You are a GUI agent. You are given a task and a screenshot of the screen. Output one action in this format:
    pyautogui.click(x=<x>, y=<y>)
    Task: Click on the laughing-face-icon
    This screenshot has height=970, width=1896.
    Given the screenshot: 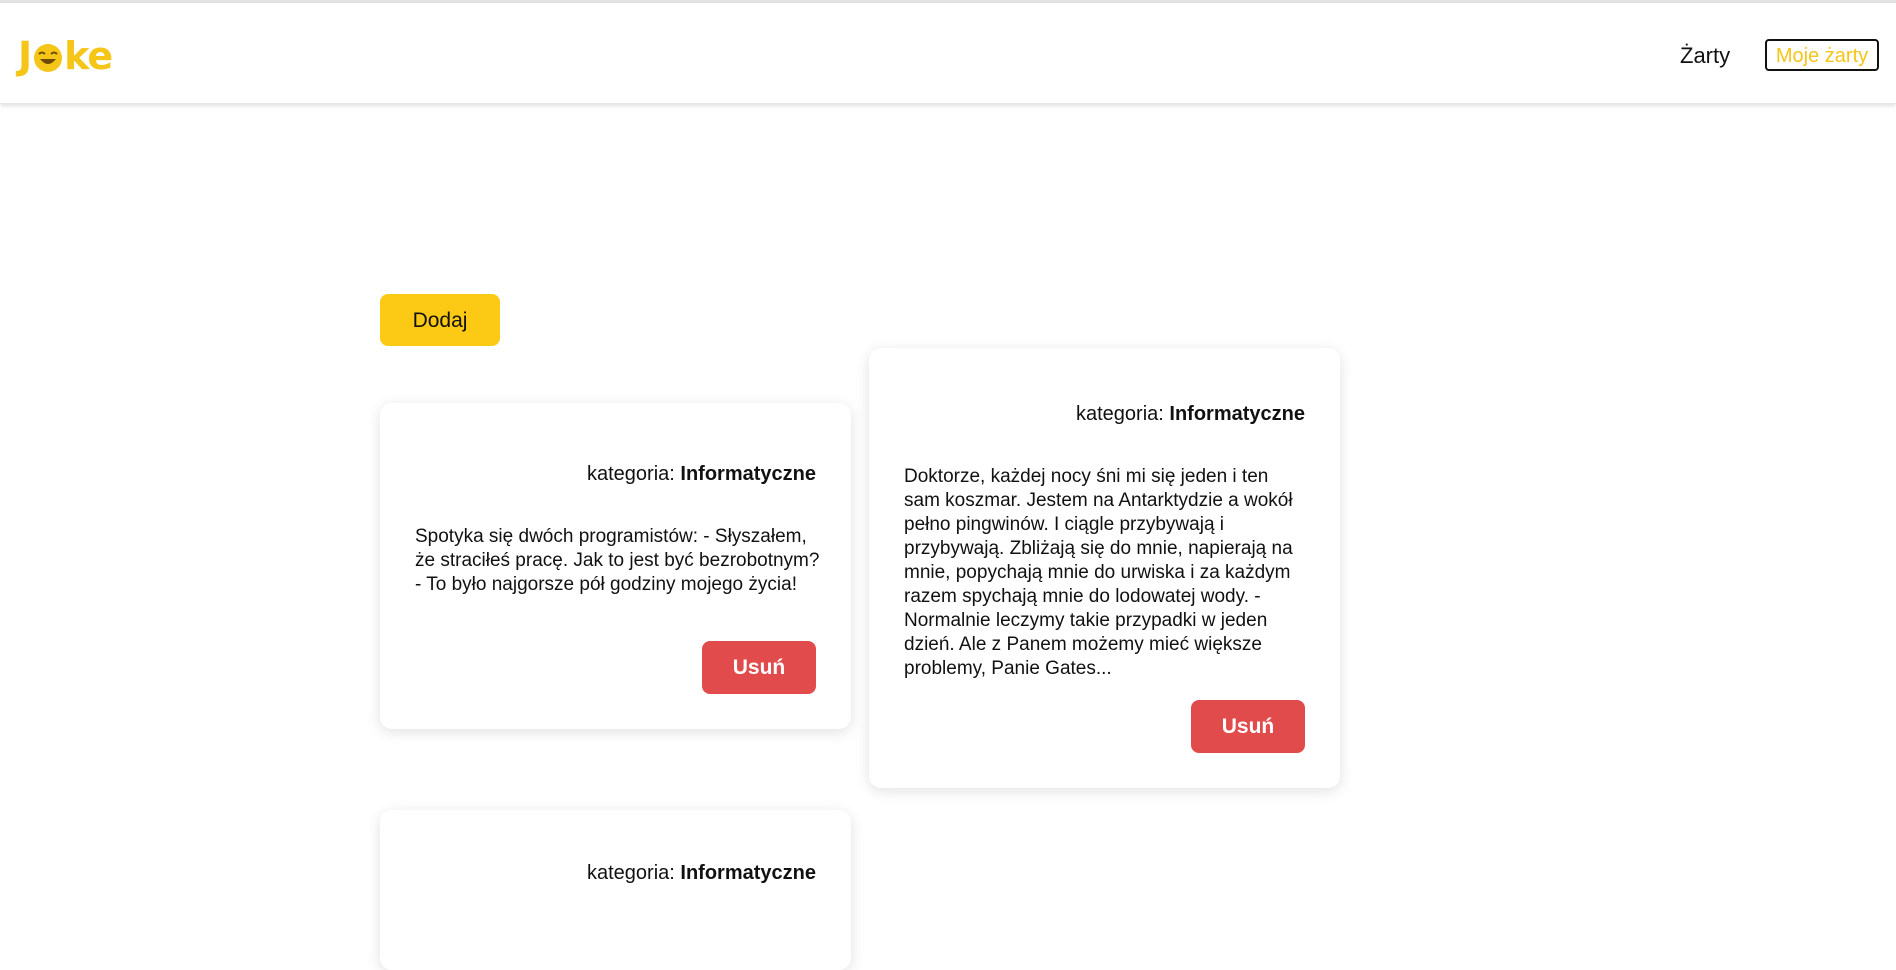 What is the action you would take?
    pyautogui.click(x=48, y=58)
    